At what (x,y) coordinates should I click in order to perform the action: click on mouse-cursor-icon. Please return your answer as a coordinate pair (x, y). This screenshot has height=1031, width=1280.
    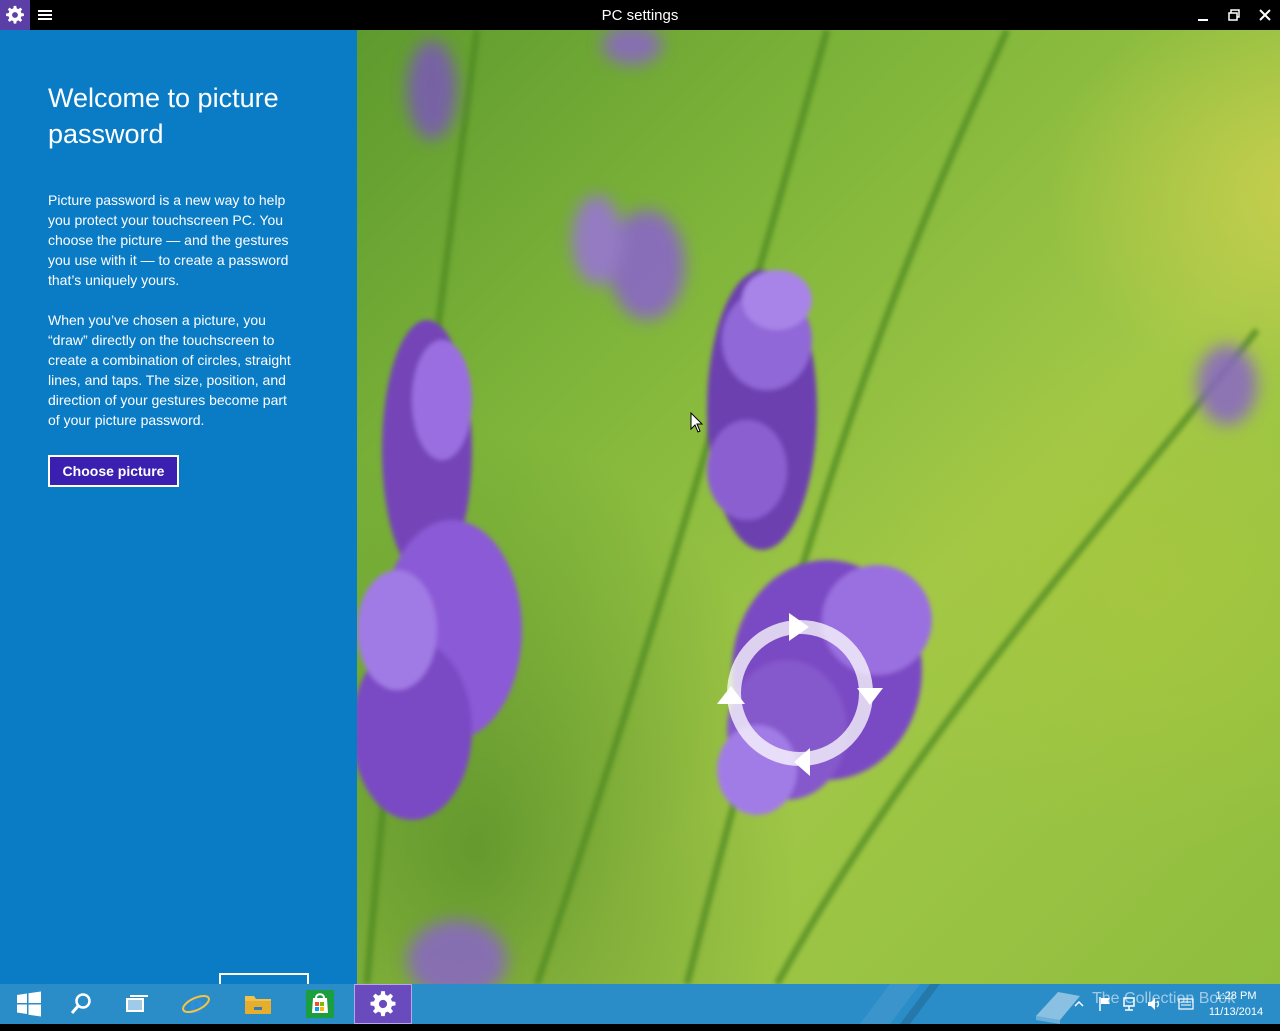
    Looking at the image, I should click on (697, 425).